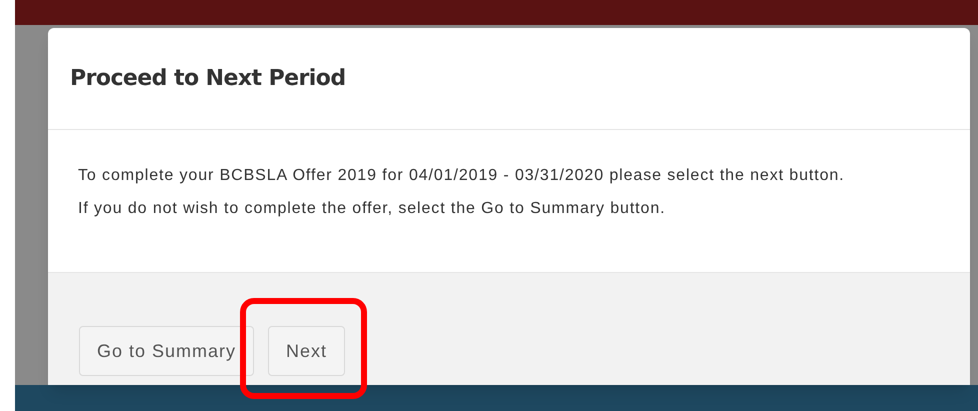 The width and height of the screenshot is (978, 411). What do you see at coordinates (208, 79) in the screenshot?
I see `dialog-title: Proceed to Next Period` at bounding box center [208, 79].